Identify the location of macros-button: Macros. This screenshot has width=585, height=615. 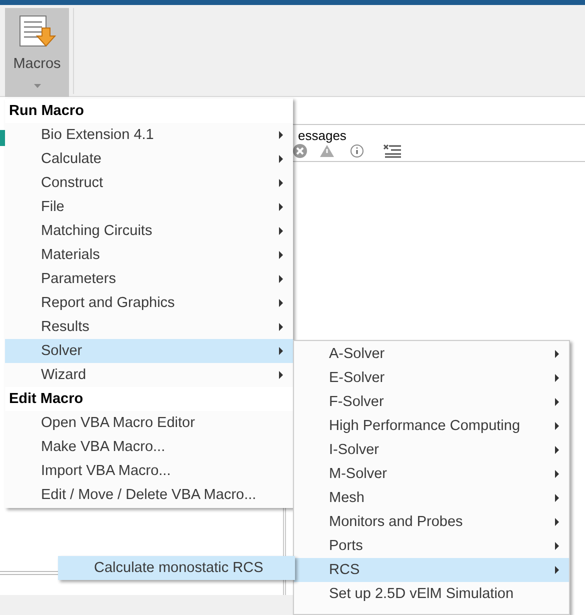
(37, 52).